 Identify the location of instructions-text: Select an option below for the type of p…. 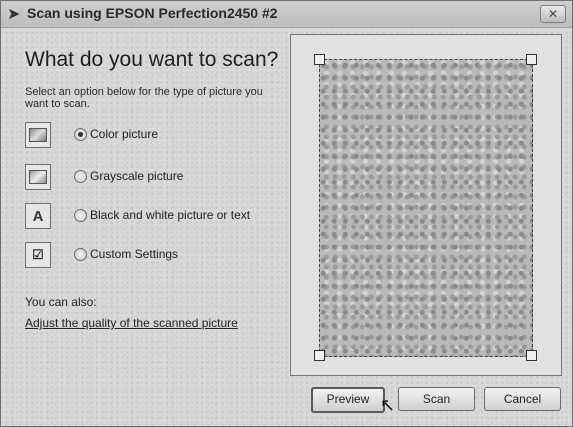
(144, 98).